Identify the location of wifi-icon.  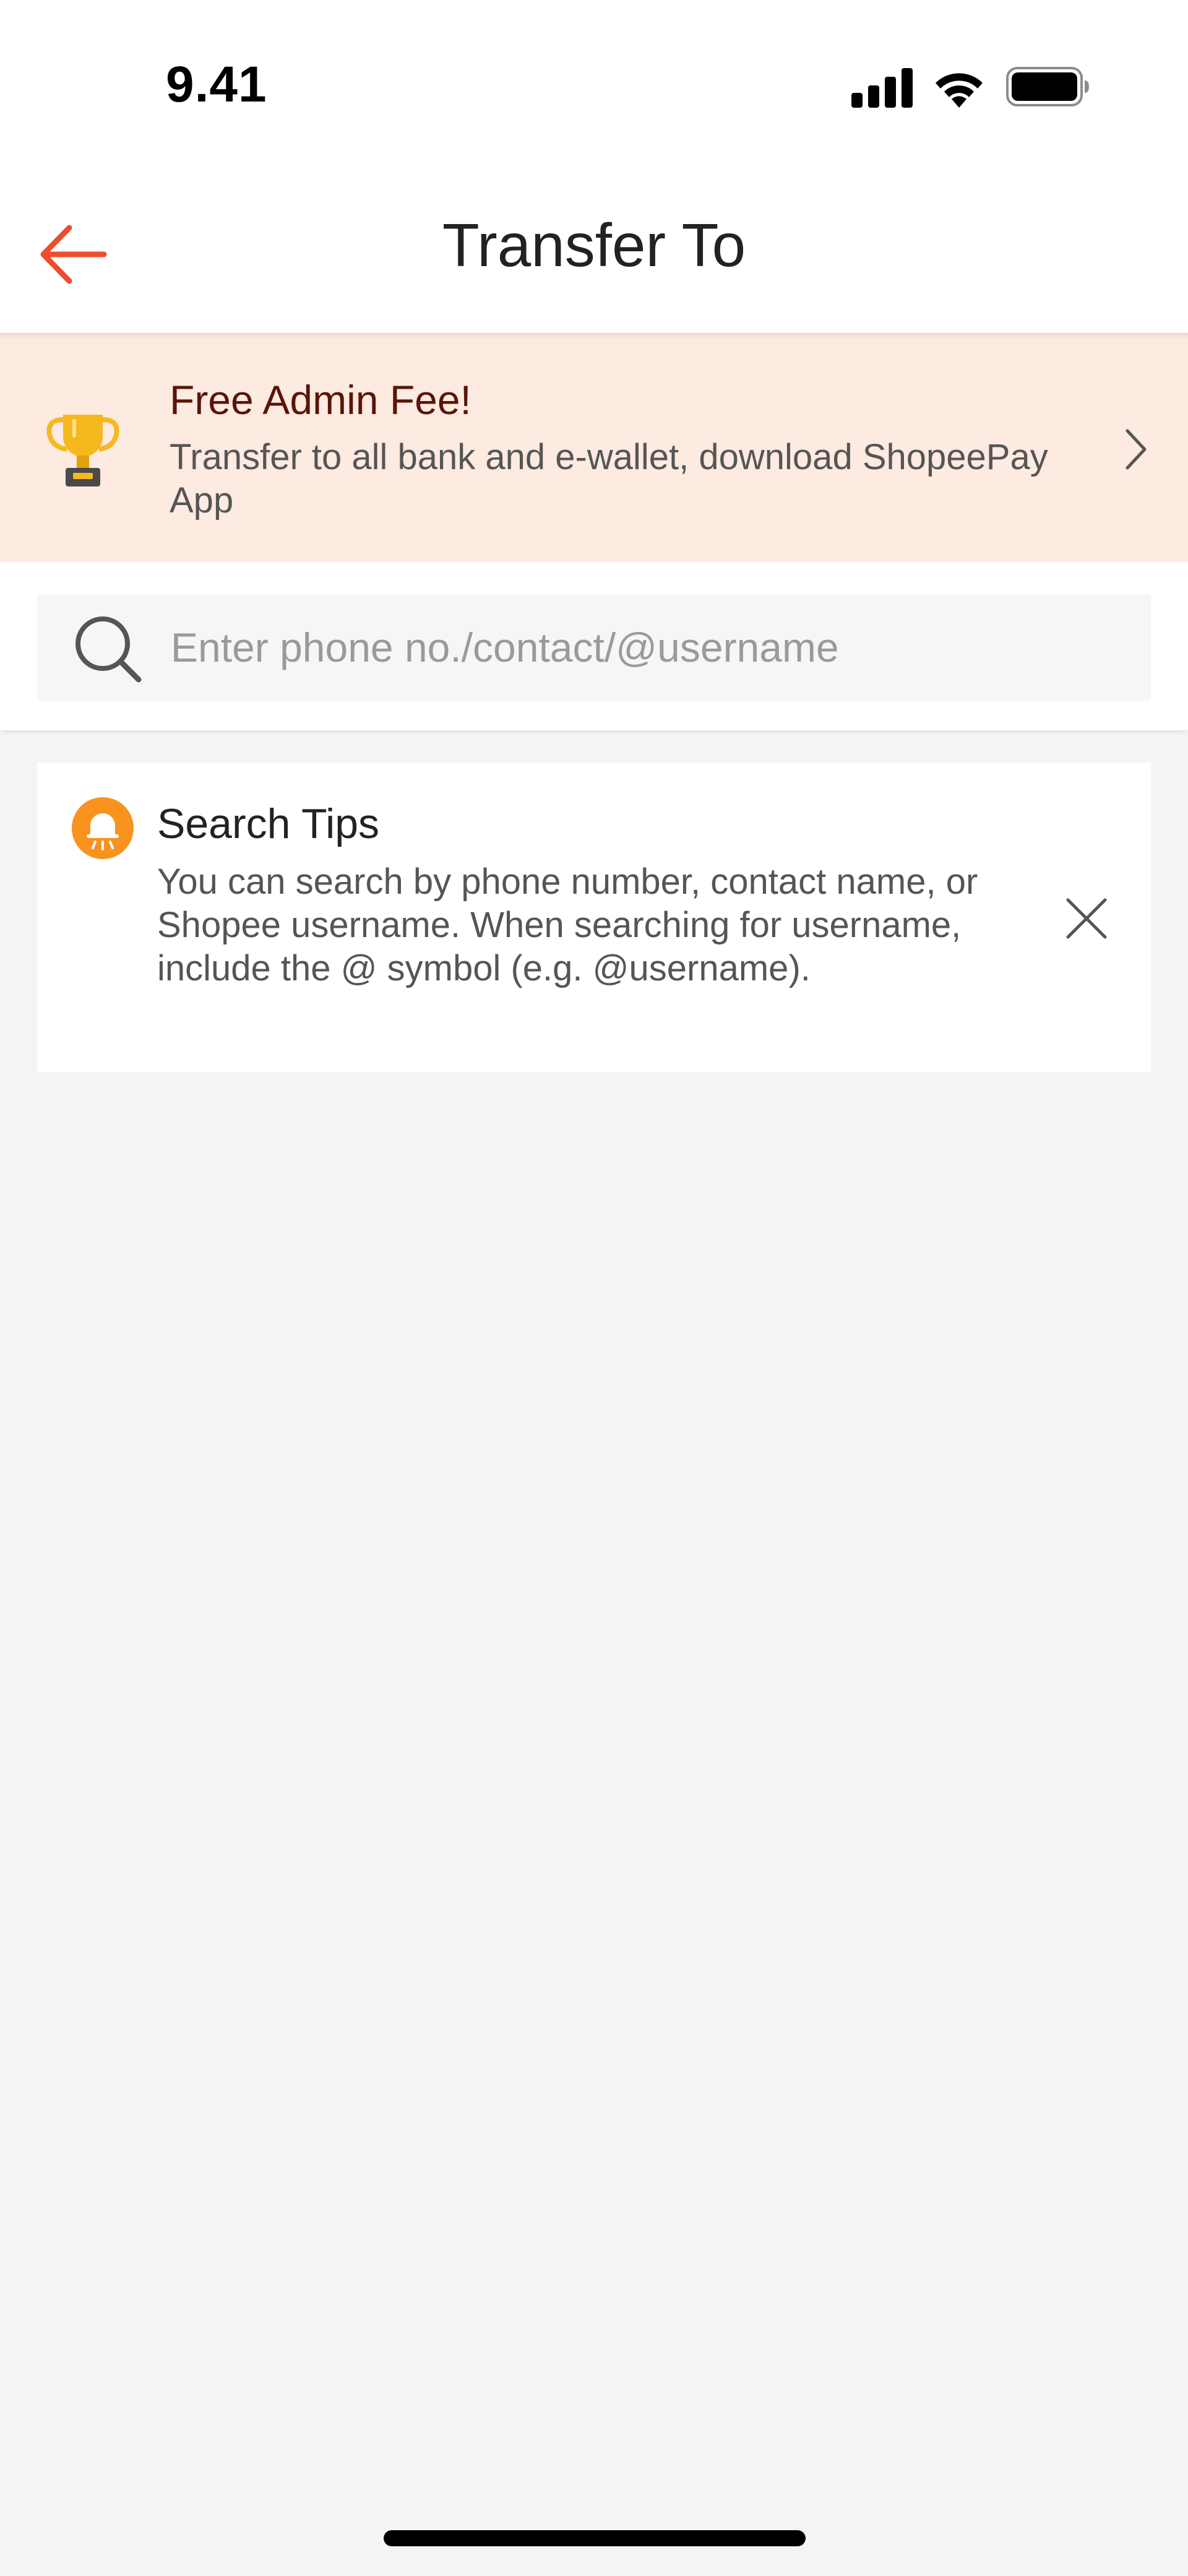
(959, 90).